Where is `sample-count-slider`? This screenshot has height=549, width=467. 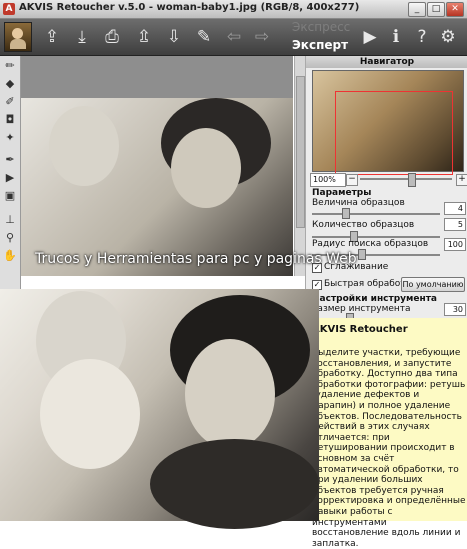 sample-count-slider is located at coordinates (376, 237).